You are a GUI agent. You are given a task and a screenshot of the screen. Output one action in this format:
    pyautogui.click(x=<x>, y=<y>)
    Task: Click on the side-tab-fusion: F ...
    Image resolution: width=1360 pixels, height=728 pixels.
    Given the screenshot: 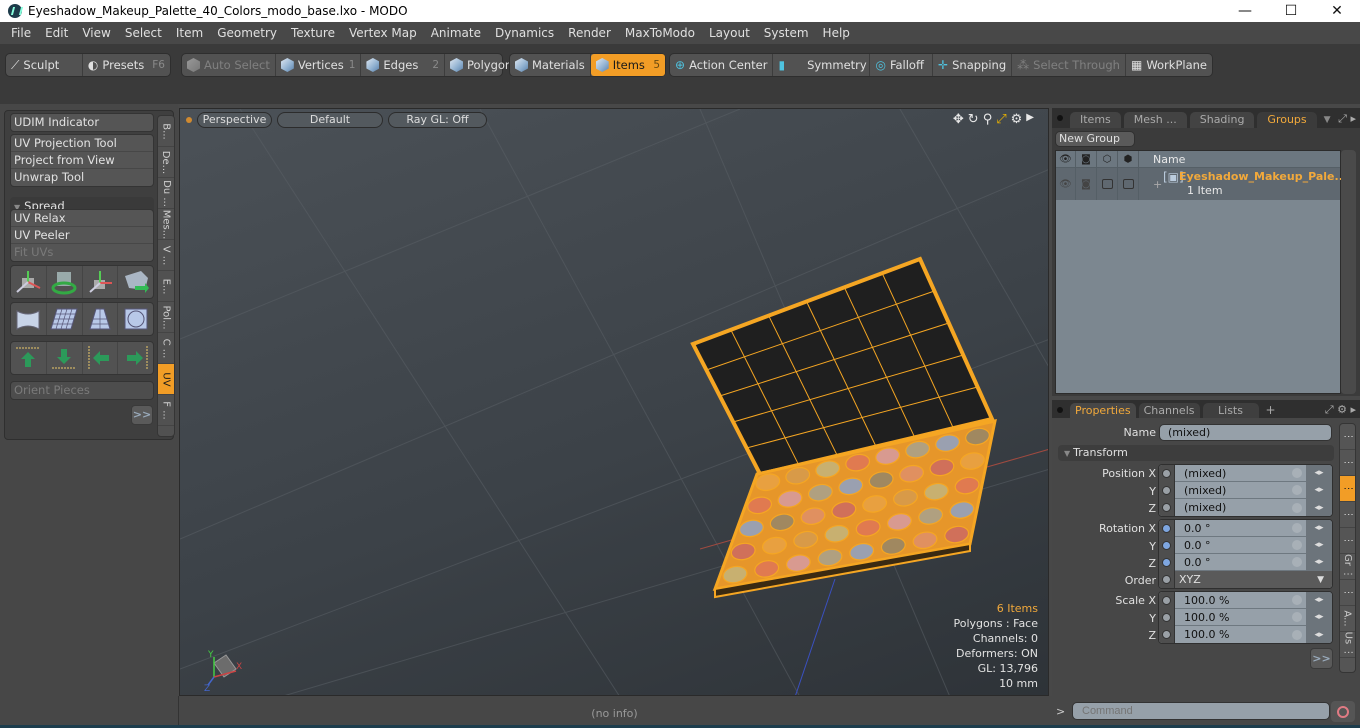 What is the action you would take?
    pyautogui.click(x=166, y=410)
    